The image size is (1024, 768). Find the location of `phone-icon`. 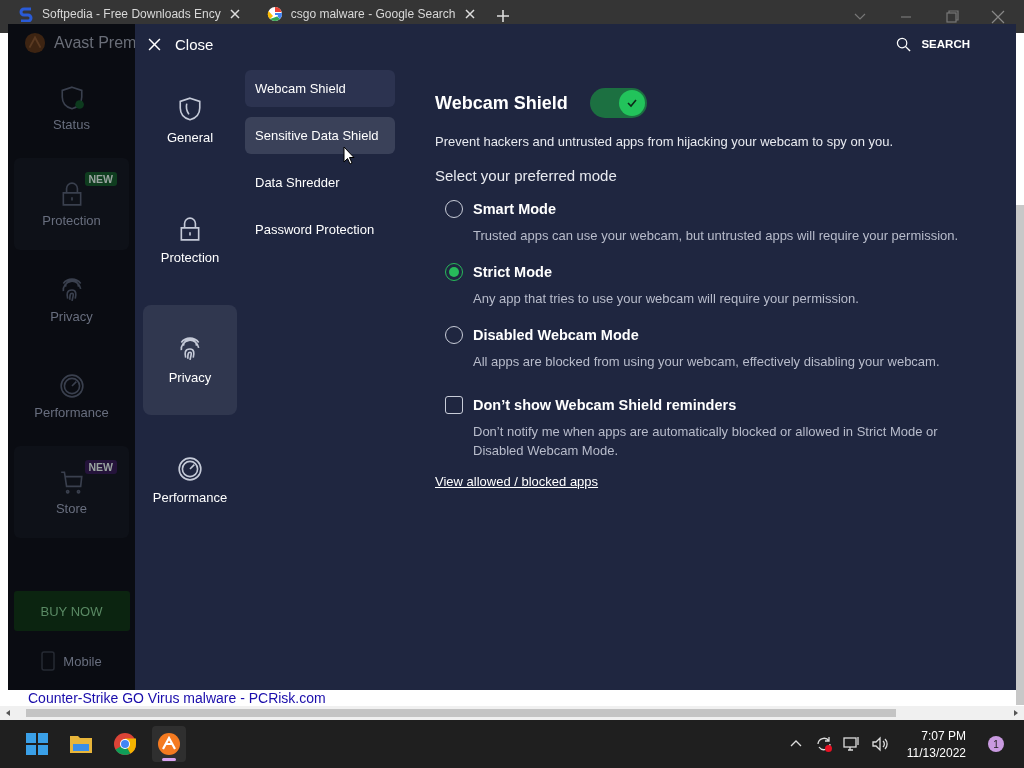

phone-icon is located at coordinates (48, 661).